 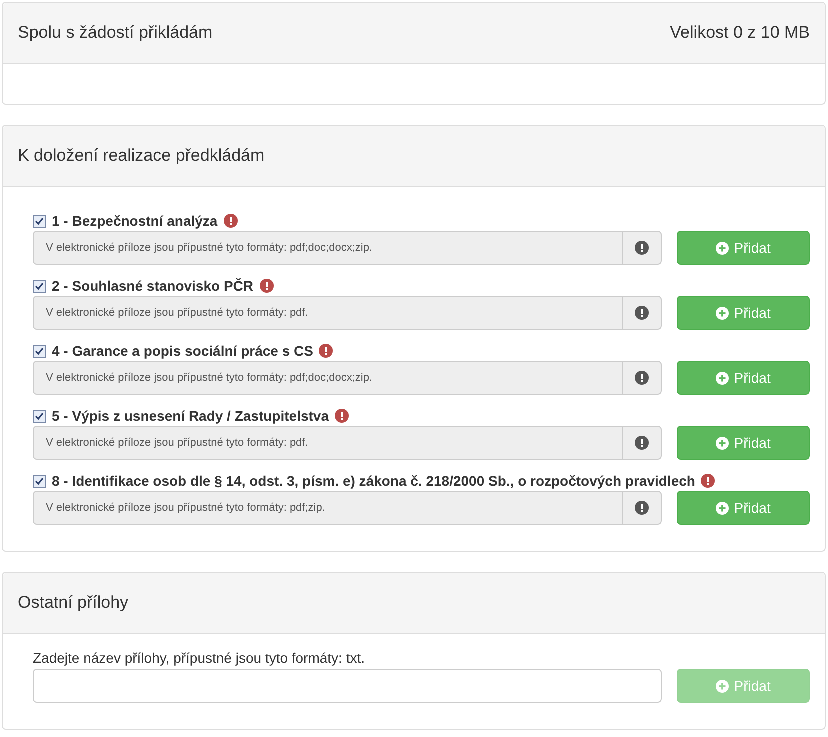 I want to click on panel-title: Ostatní přílohy, so click(x=73, y=603).